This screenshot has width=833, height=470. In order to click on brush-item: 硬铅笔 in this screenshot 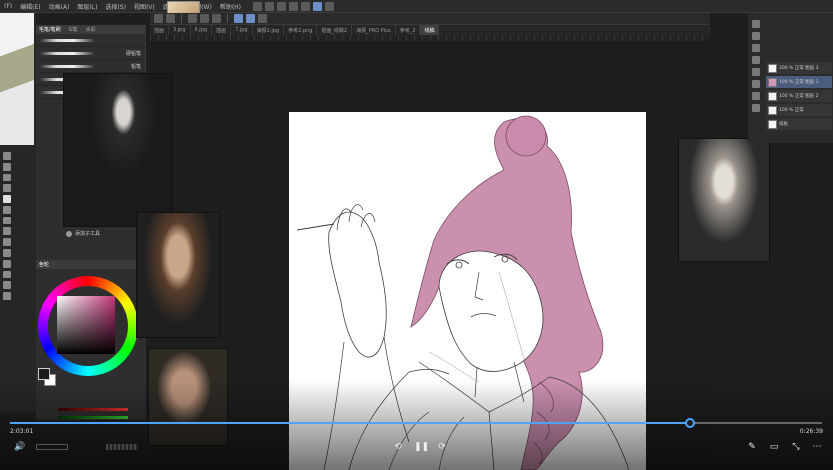, I will do `click(90, 53)`.